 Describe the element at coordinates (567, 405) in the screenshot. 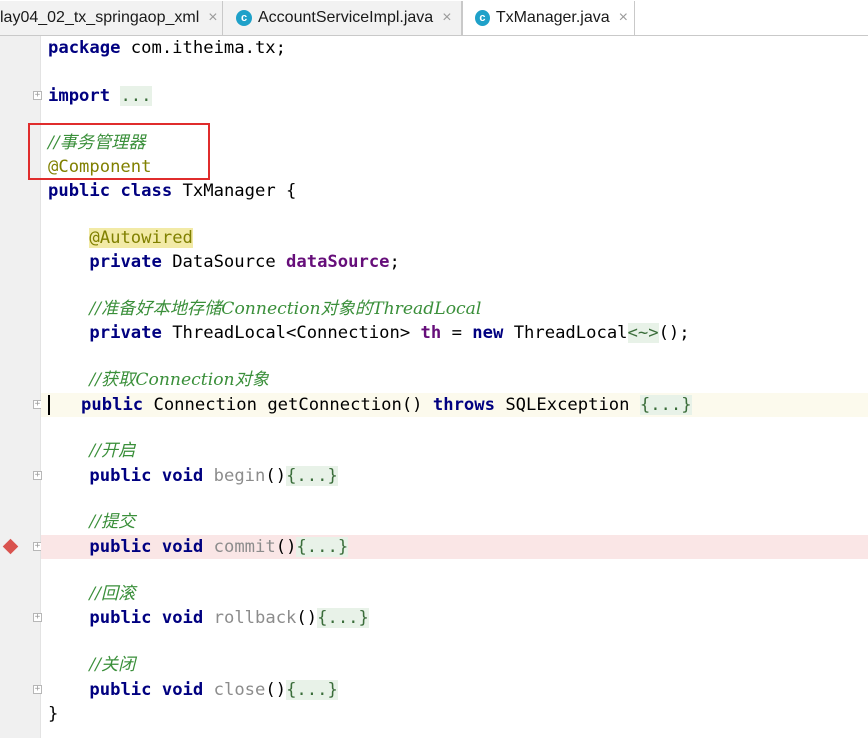

I see `type-name: SQLException` at that location.